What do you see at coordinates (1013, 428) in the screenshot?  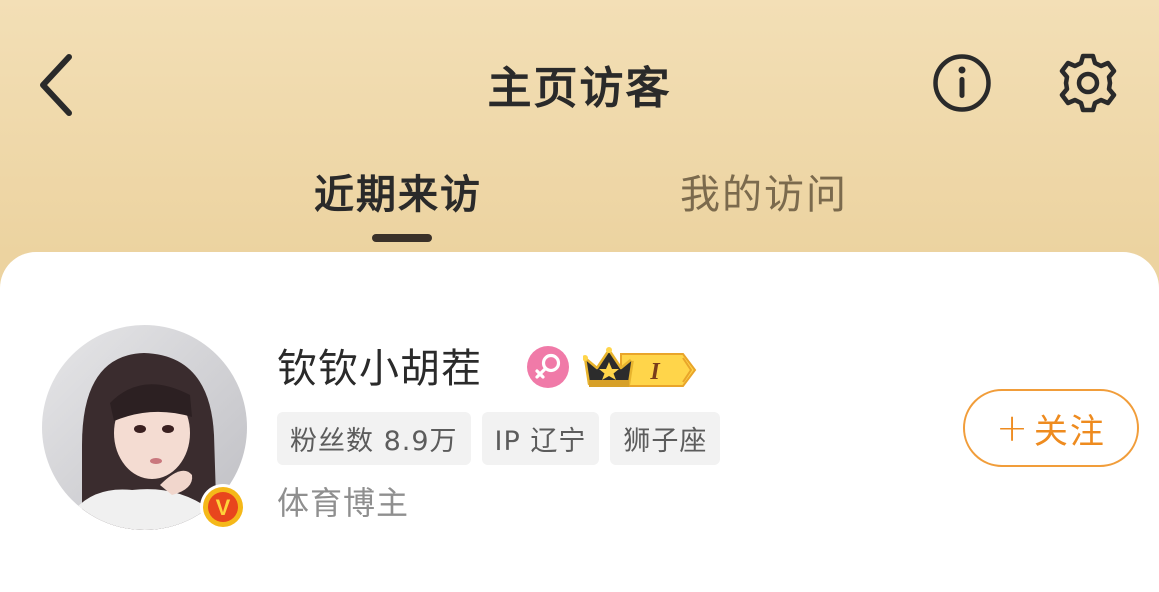 I see `plus-icon: +` at bounding box center [1013, 428].